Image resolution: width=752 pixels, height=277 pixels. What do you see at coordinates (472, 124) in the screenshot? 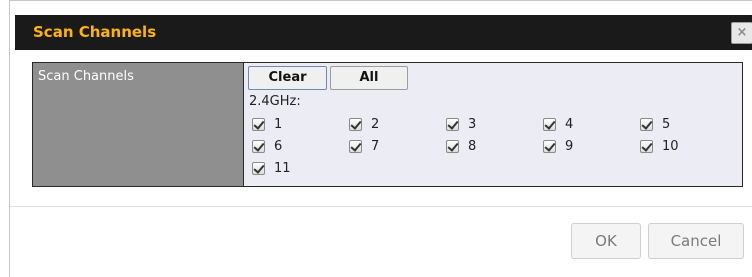
I see `channel-label: 3` at bounding box center [472, 124].